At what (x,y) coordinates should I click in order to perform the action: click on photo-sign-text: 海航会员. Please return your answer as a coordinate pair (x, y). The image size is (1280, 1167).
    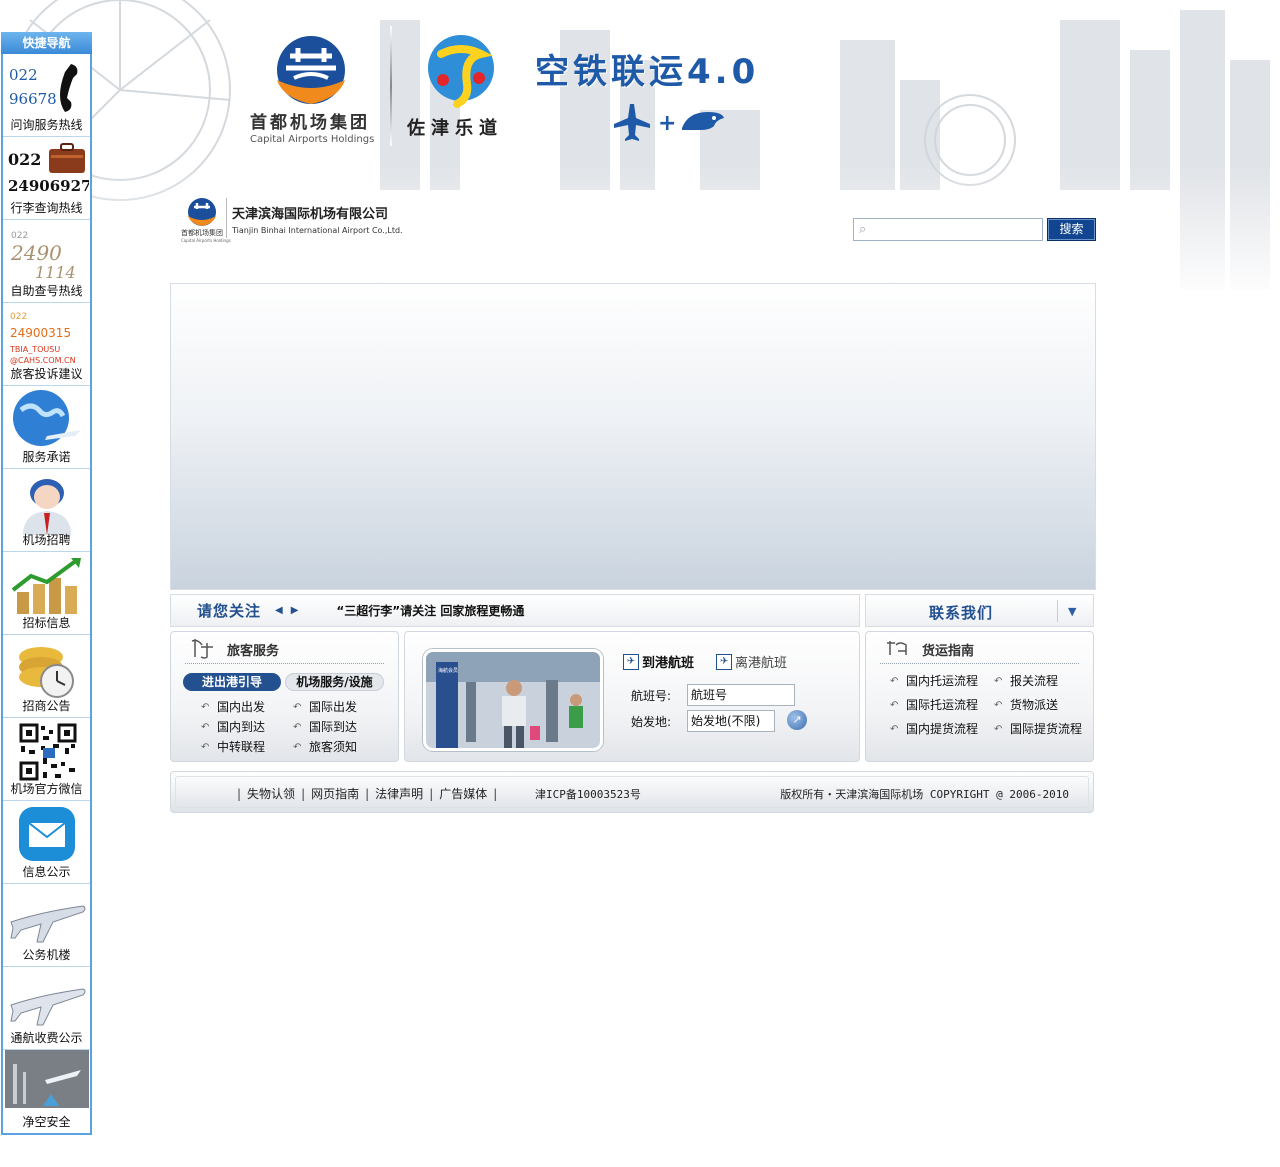
    Looking at the image, I should click on (448, 670).